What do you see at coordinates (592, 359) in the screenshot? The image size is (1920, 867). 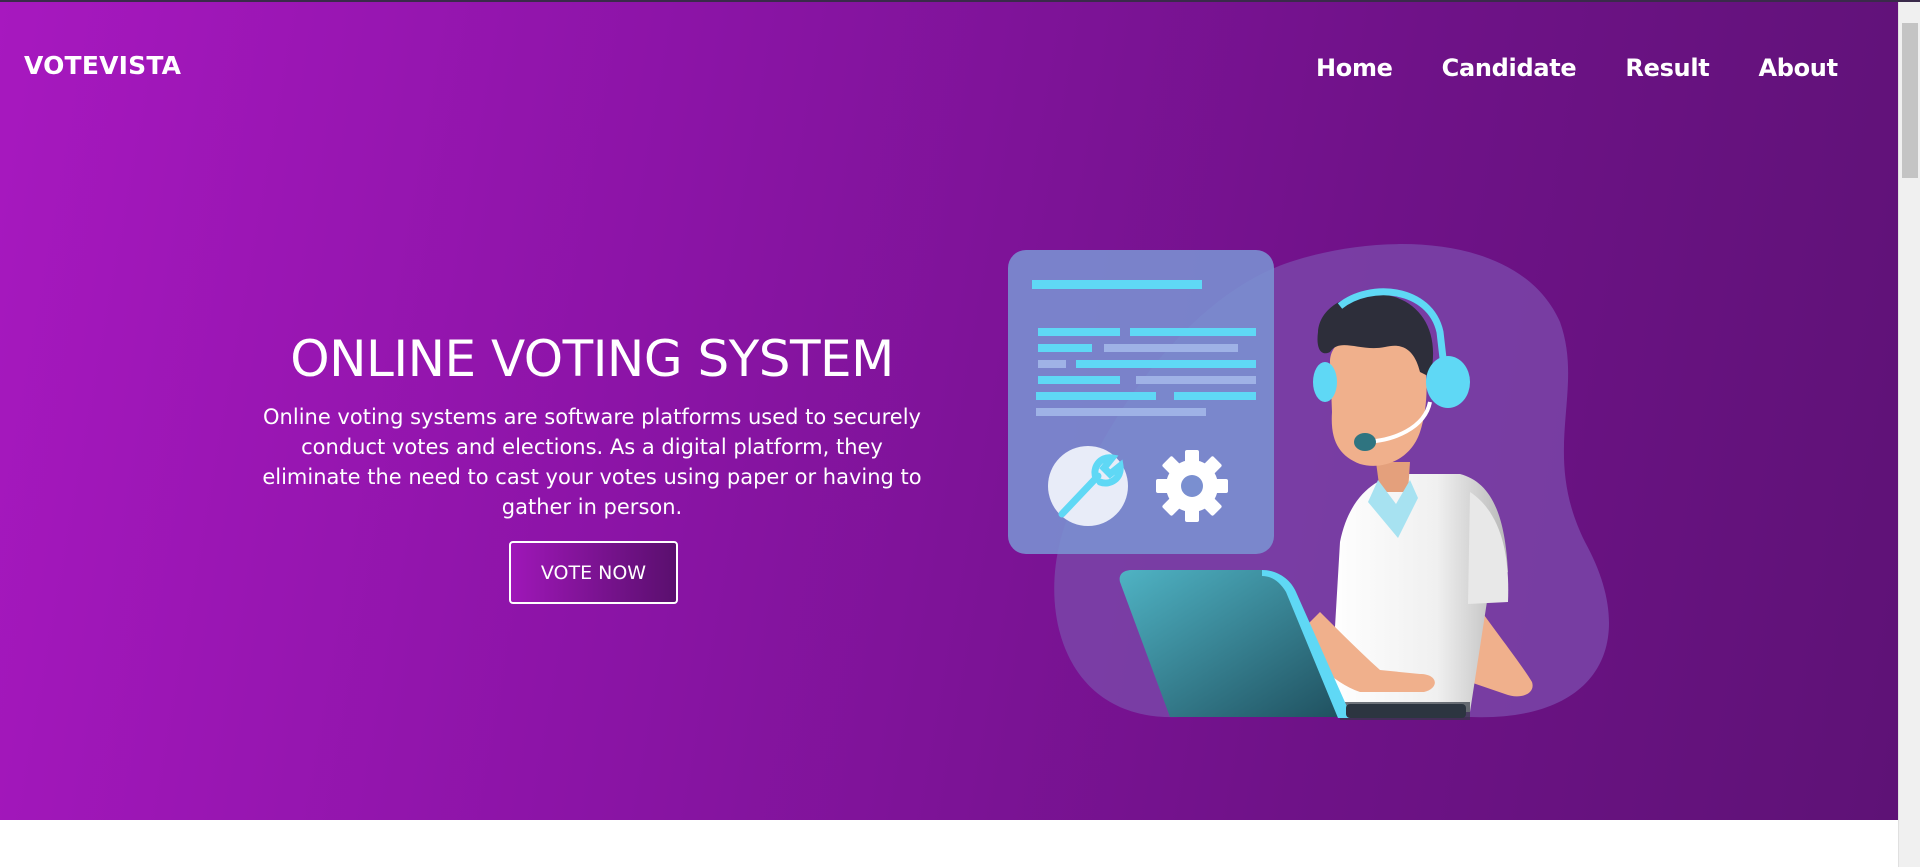 I see `hero-title: ONLINE VOTING SYSTEM` at bounding box center [592, 359].